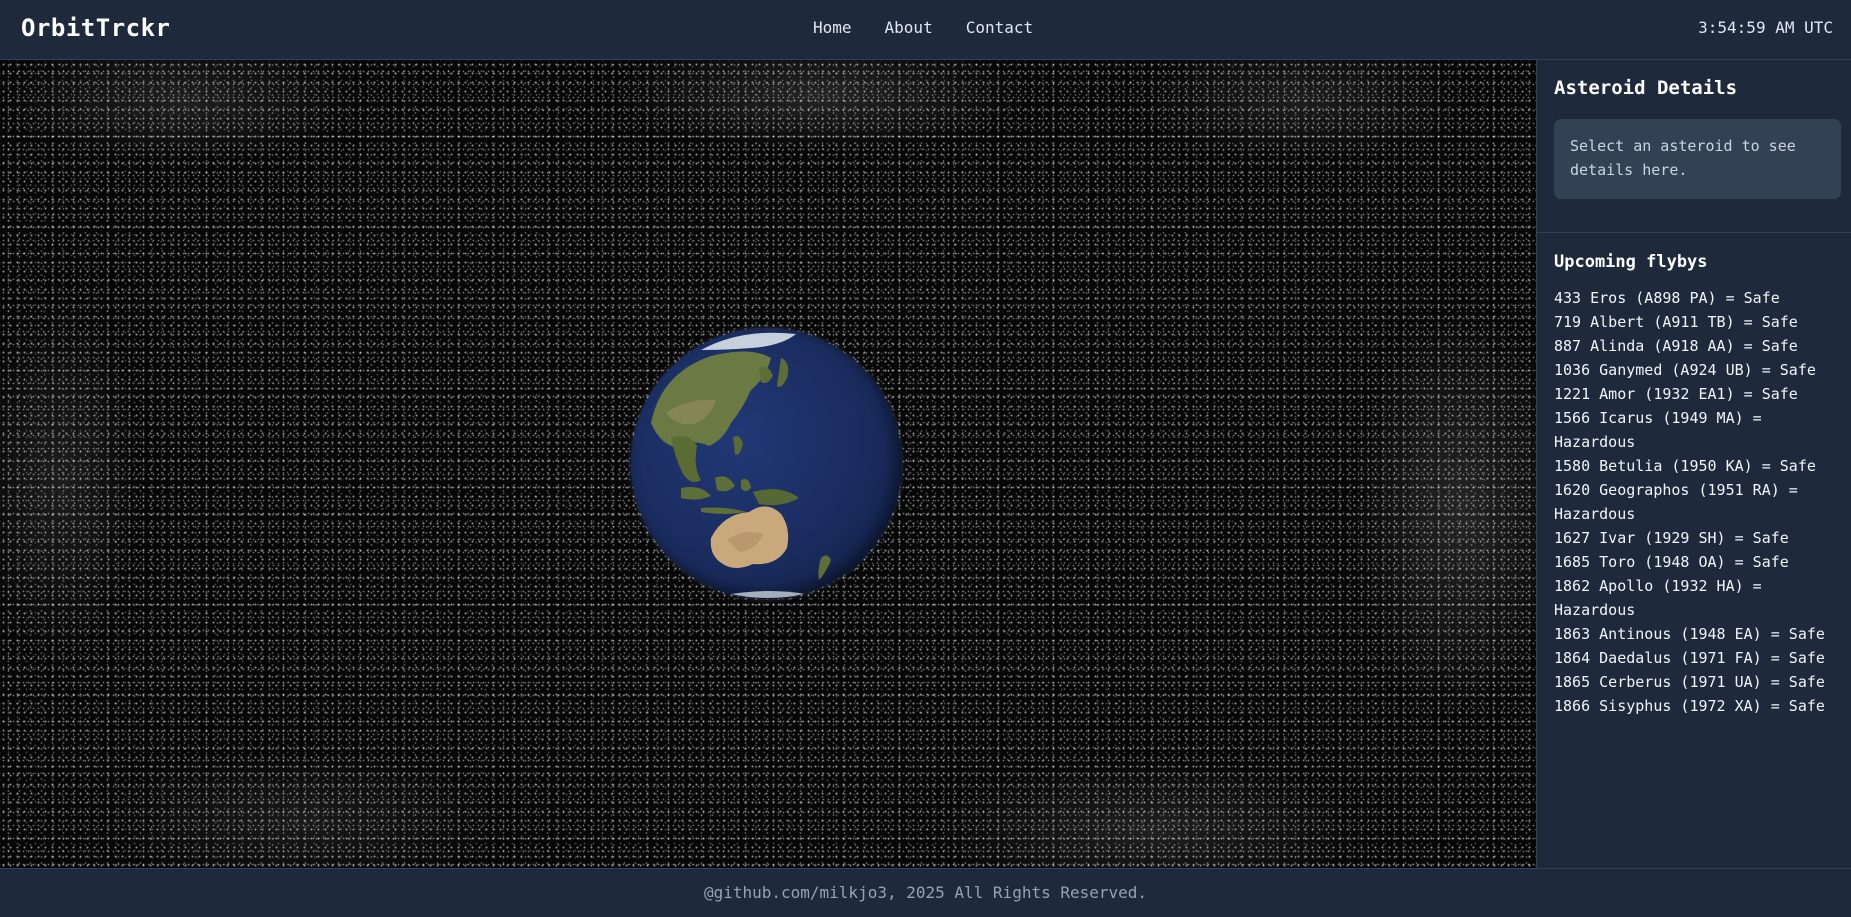 Image resolution: width=1851 pixels, height=917 pixels. What do you see at coordinates (1699, 658) in the screenshot?
I see `flyby-list-item: 1864 Daedalus (1971 FA) = Safe` at bounding box center [1699, 658].